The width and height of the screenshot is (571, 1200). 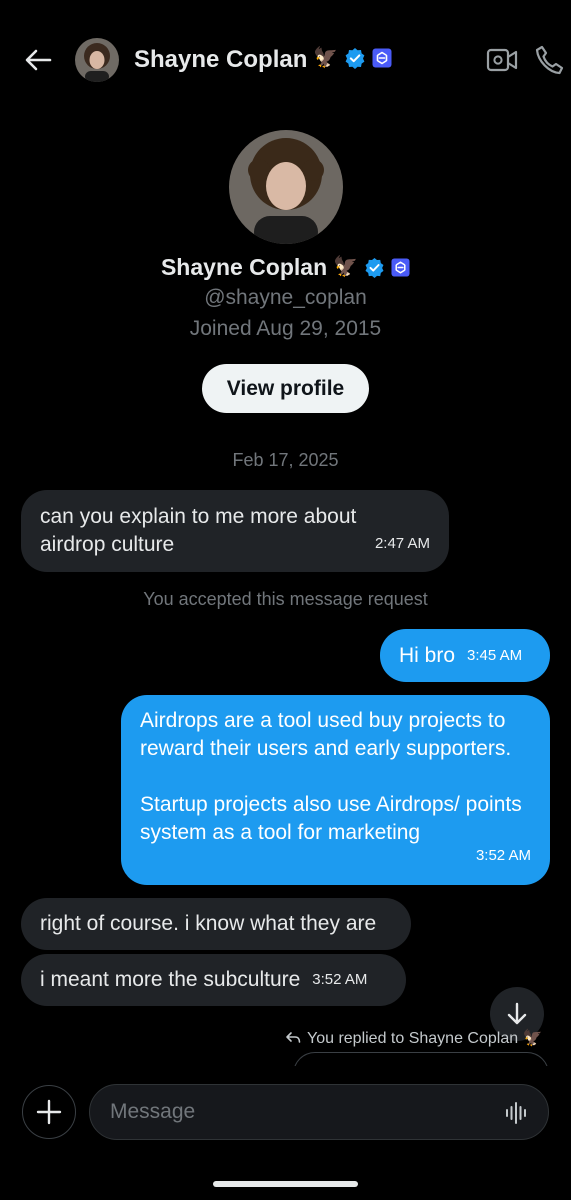 I want to click on conversation-header: Shayne Coplan 🦅, so click(x=285, y=60).